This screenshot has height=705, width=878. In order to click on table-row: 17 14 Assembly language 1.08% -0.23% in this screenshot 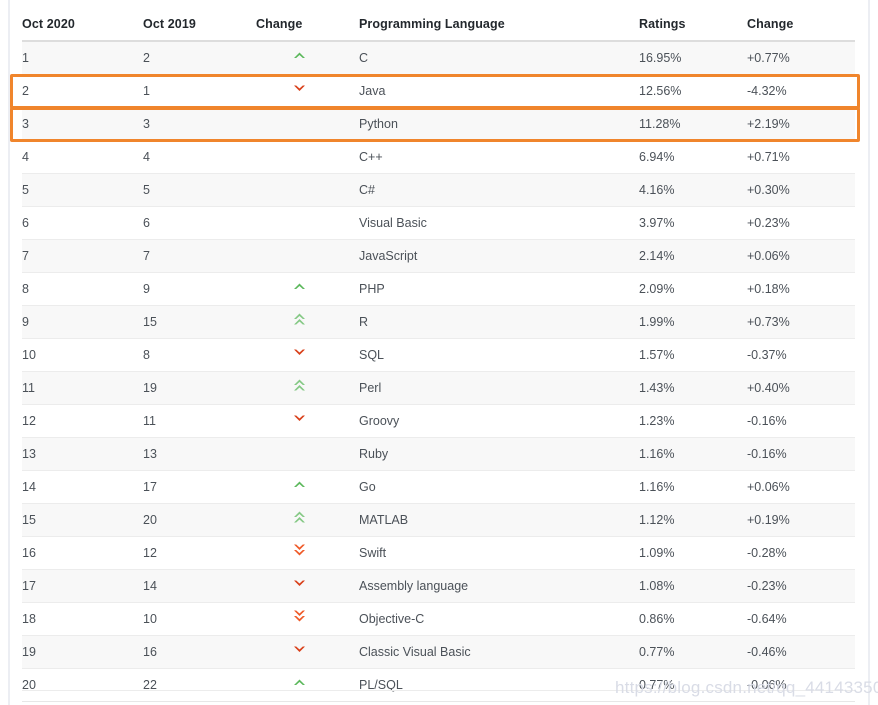, I will do `click(438, 586)`.